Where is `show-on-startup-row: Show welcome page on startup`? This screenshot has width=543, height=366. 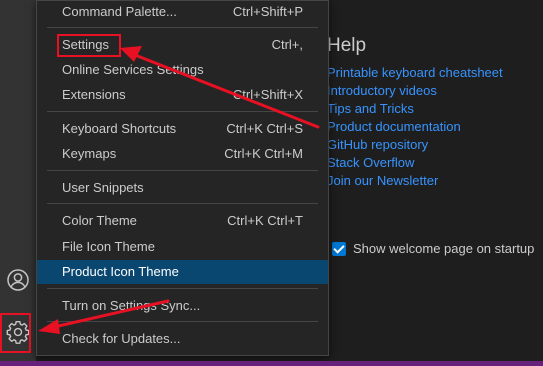 show-on-startup-row: Show welcome page on startup is located at coordinates (433, 248).